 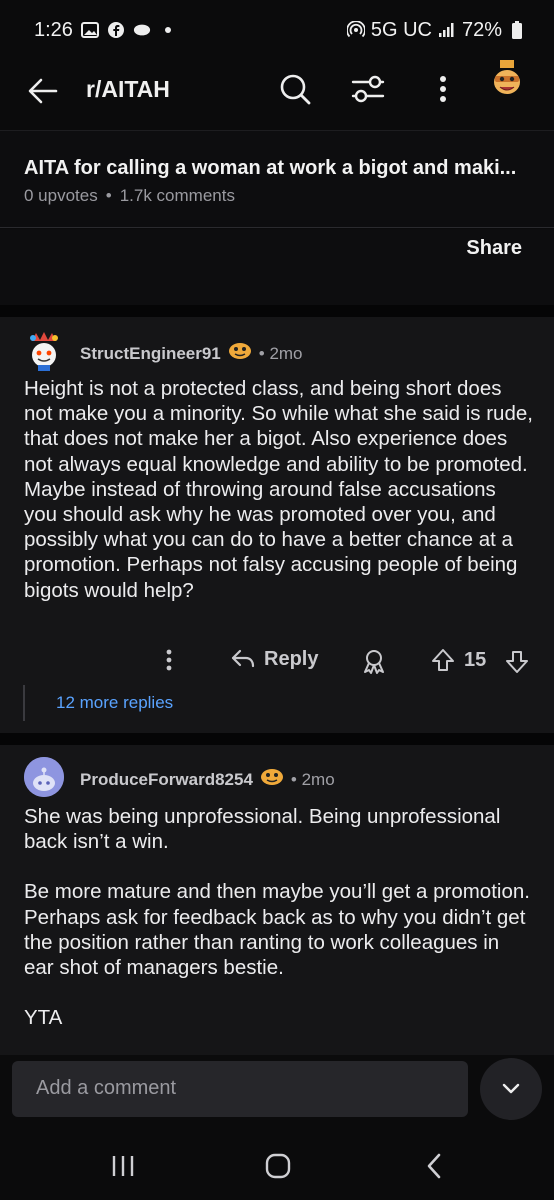 I want to click on reply-icon, so click(x=243, y=658).